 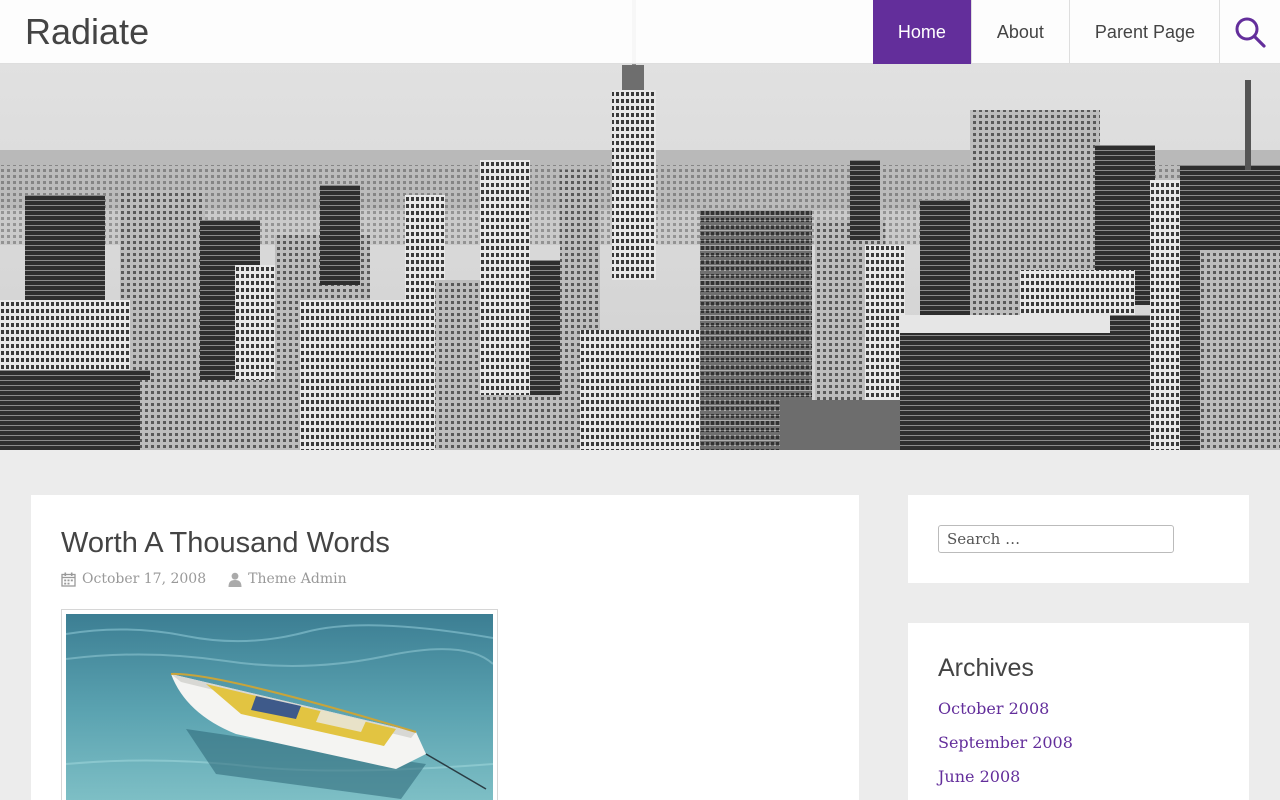 I want to click on archive-link-october-2008: October 2008, so click(x=993, y=708).